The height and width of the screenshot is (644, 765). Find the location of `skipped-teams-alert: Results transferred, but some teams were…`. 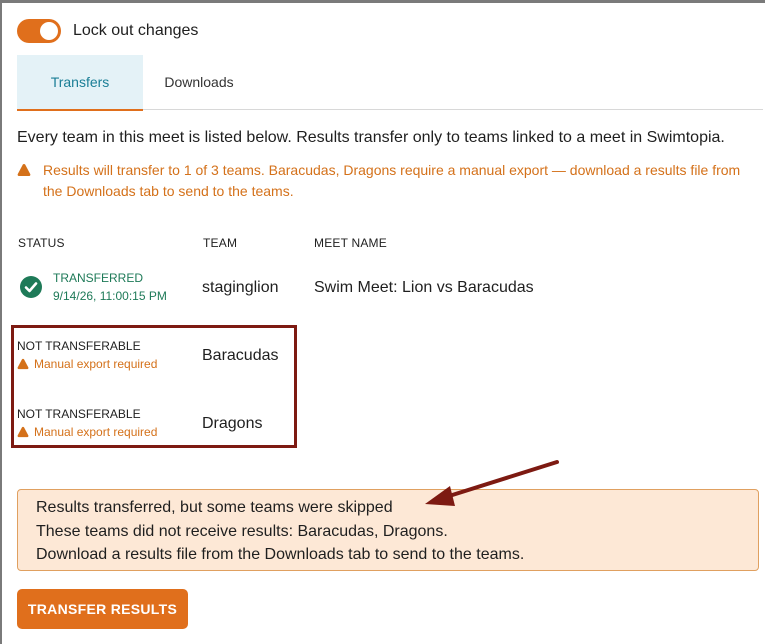

skipped-teams-alert: Results transferred, but some teams were… is located at coordinates (388, 530).